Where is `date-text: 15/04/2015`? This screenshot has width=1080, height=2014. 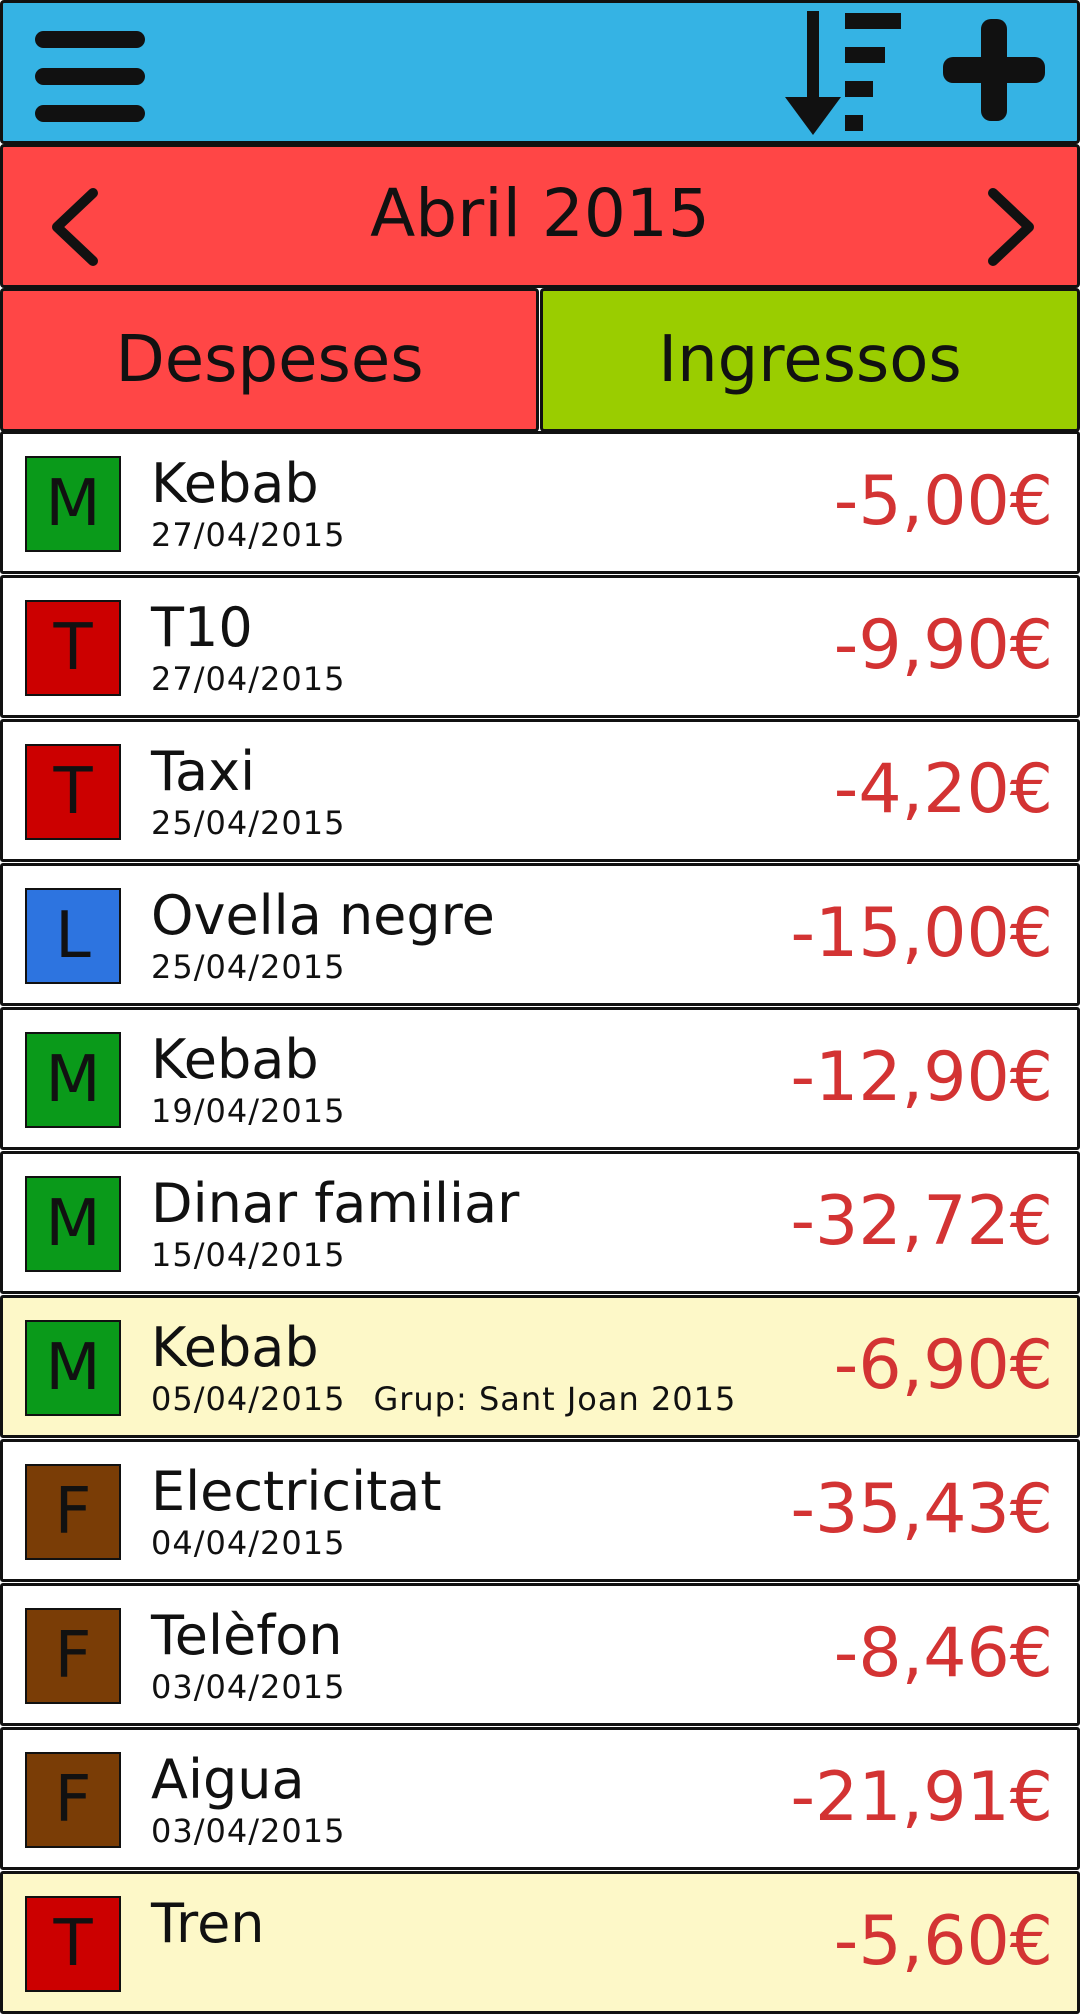 date-text: 15/04/2015 is located at coordinates (248, 1255).